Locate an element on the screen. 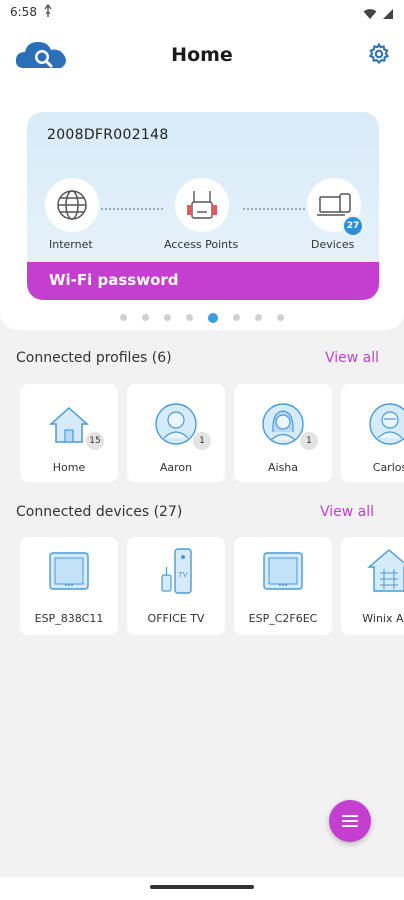 This screenshot has width=404, height=900. devices-label: Devices is located at coordinates (333, 244).